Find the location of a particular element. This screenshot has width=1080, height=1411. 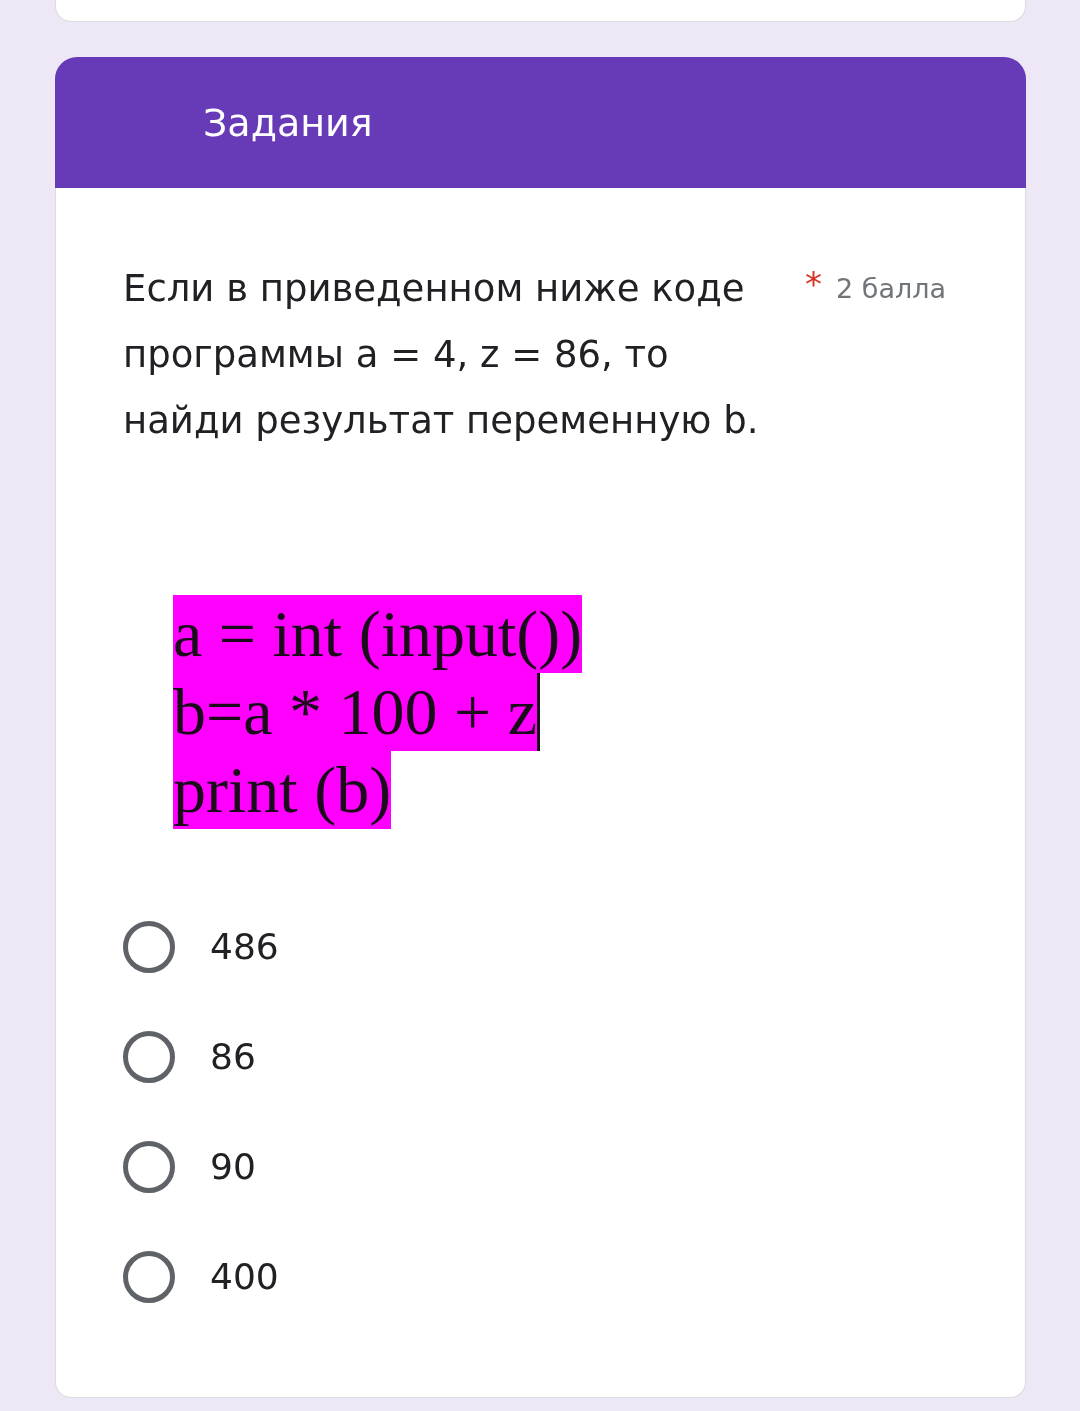

question-text: Если в приведенном ниже коде программы a = 4, z = 86, то найди результат переменную b. is located at coordinates (441, 355).